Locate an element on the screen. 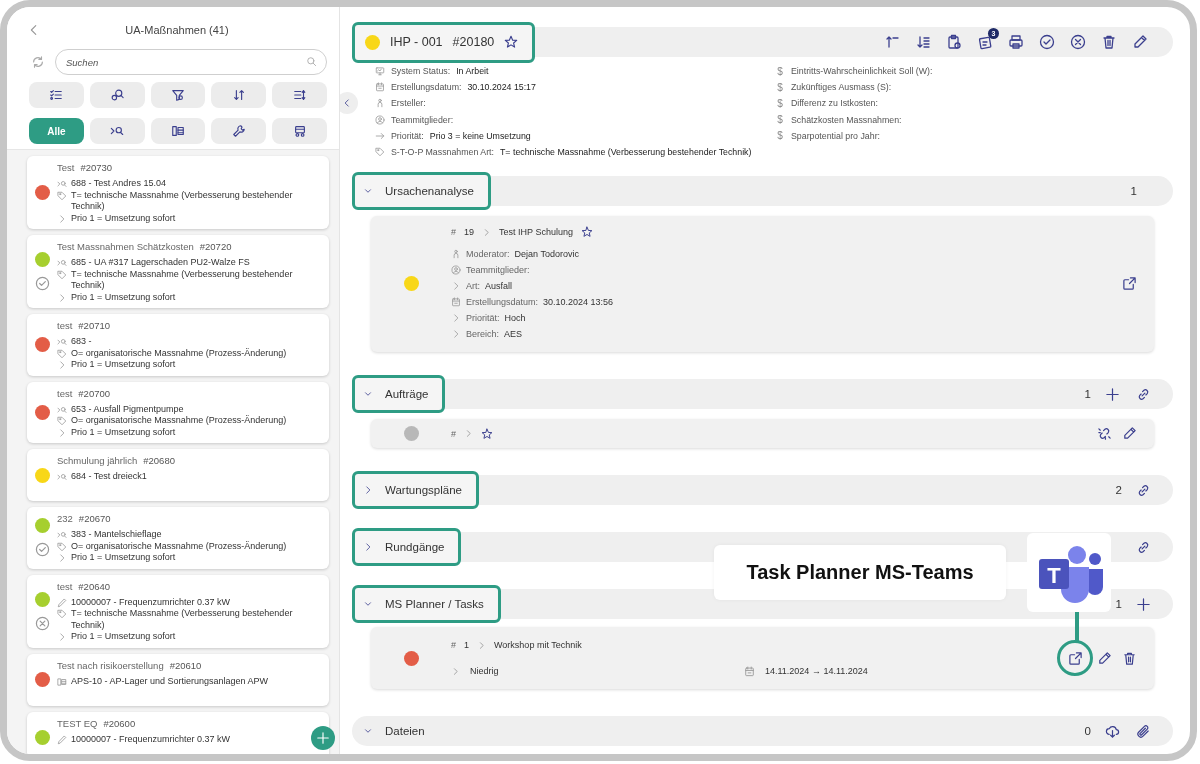  measure-card: test #20640 10000007 - Frequenzumrichter 0.37 kW T= technische Massnahme (Verbesserung bestehender Technik) Prio 1 = Umsetzung sofort is located at coordinates (178, 611).